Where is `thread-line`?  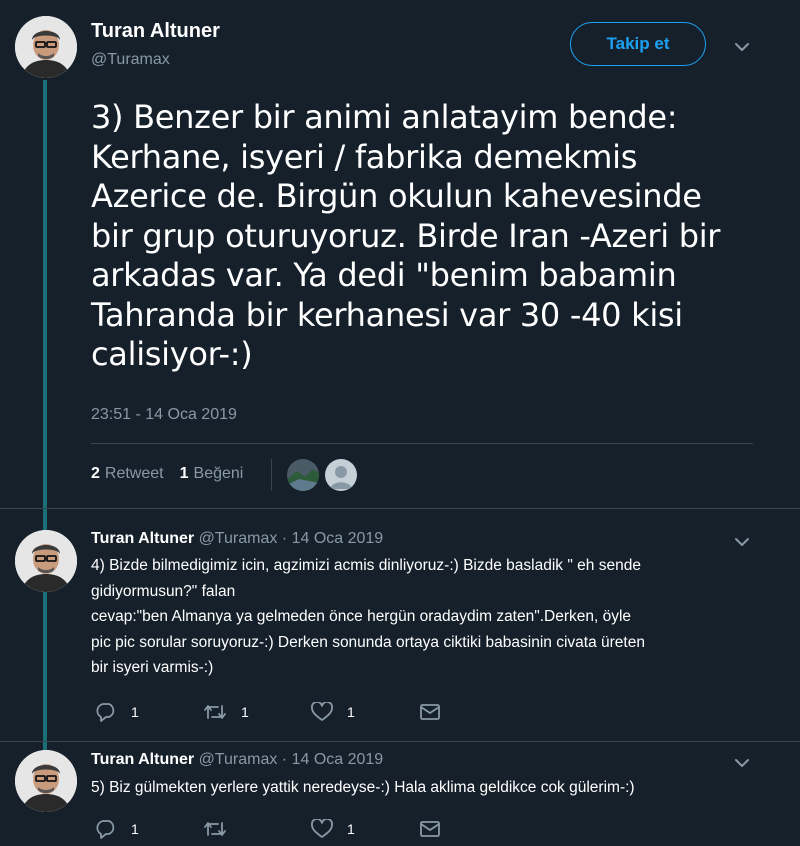
thread-line is located at coordinates (45, 415).